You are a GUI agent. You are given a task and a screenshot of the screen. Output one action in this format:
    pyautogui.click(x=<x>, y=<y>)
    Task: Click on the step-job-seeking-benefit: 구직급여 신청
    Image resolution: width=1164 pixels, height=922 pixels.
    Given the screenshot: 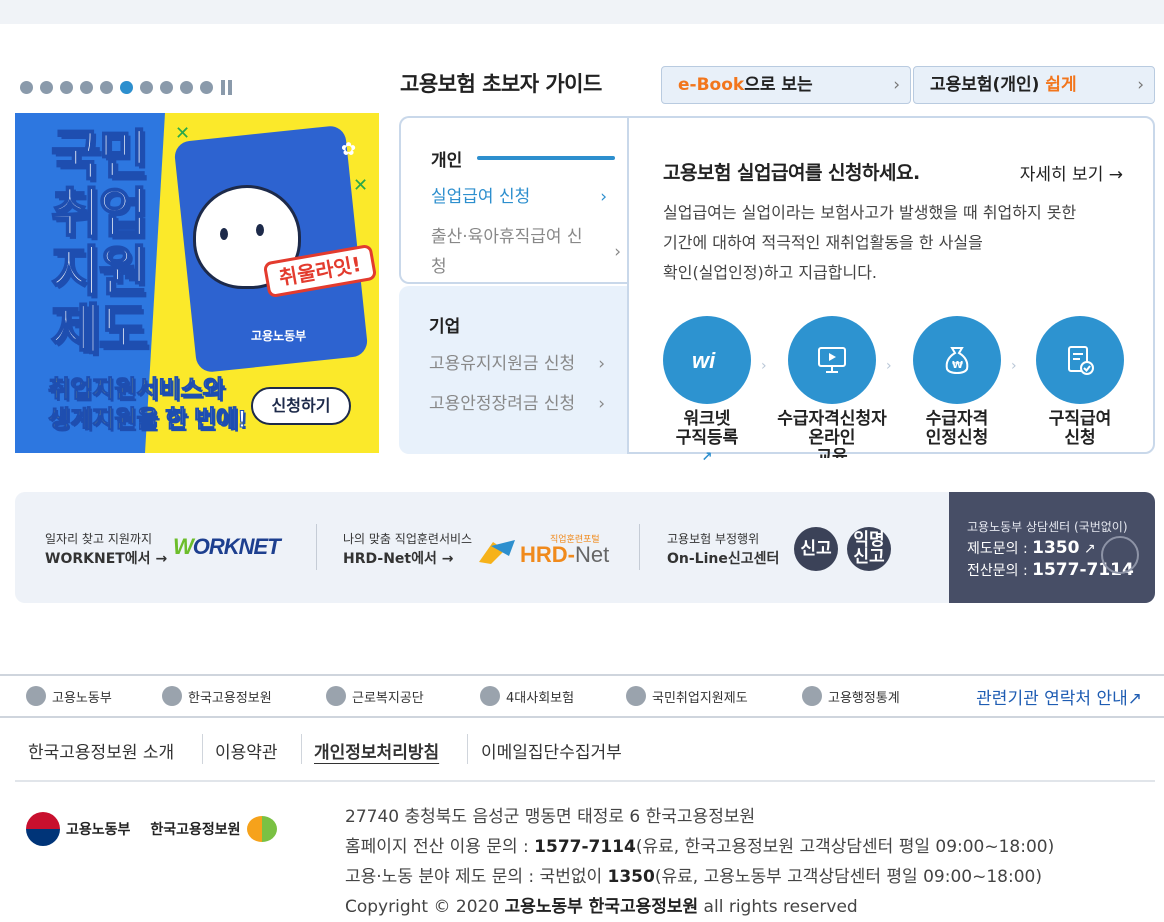 What is the action you would take?
    pyautogui.click(x=1080, y=382)
    